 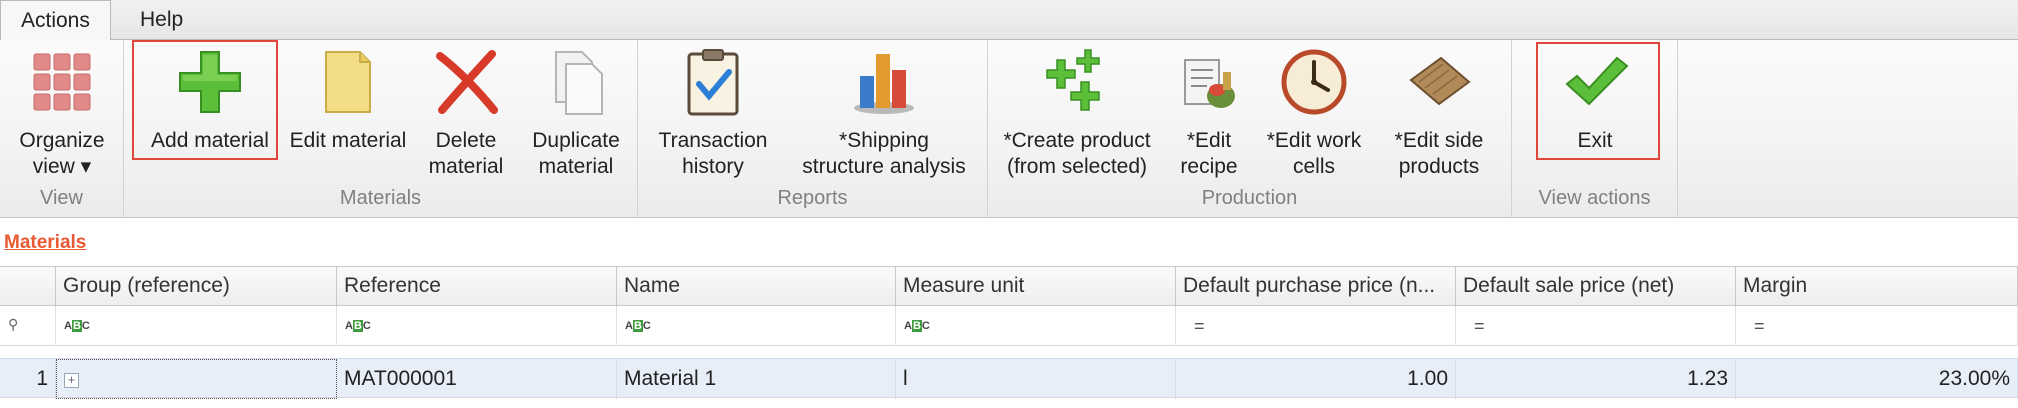 What do you see at coordinates (62, 82) in the screenshot?
I see `grid-icon` at bounding box center [62, 82].